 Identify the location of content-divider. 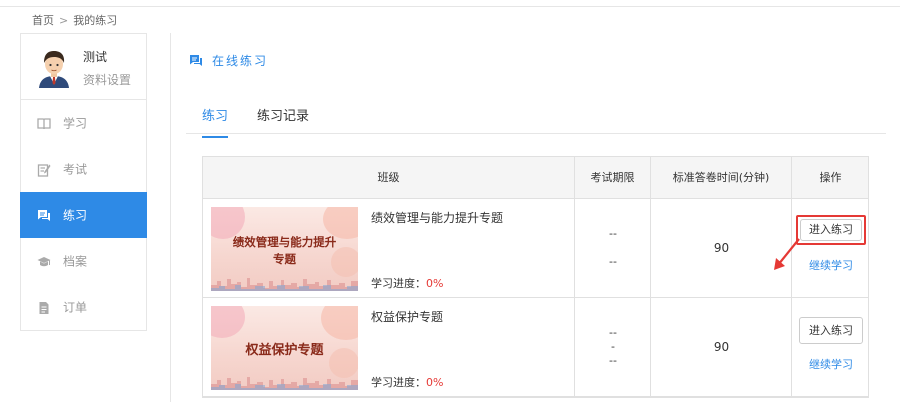
(170, 217).